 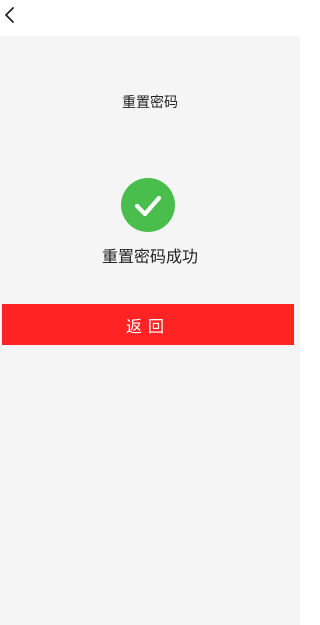 I want to click on page-title: 重置密码, so click(x=150, y=103).